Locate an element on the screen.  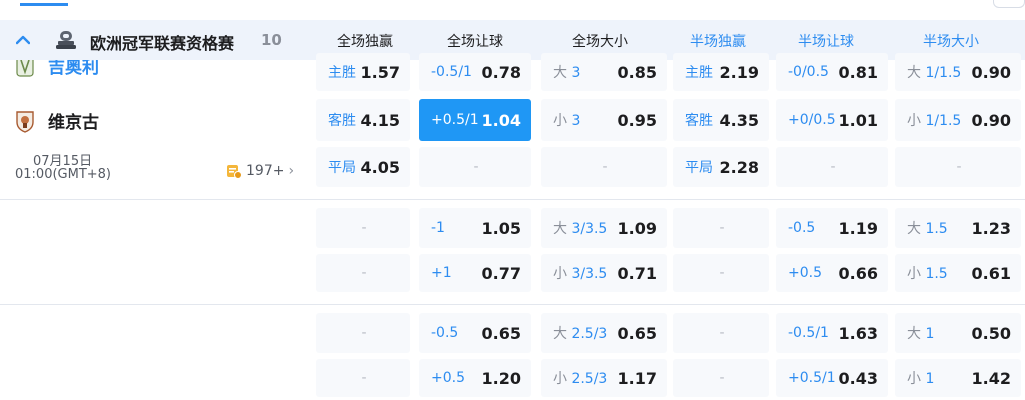
away-team-crest-icon is located at coordinates (25, 121).